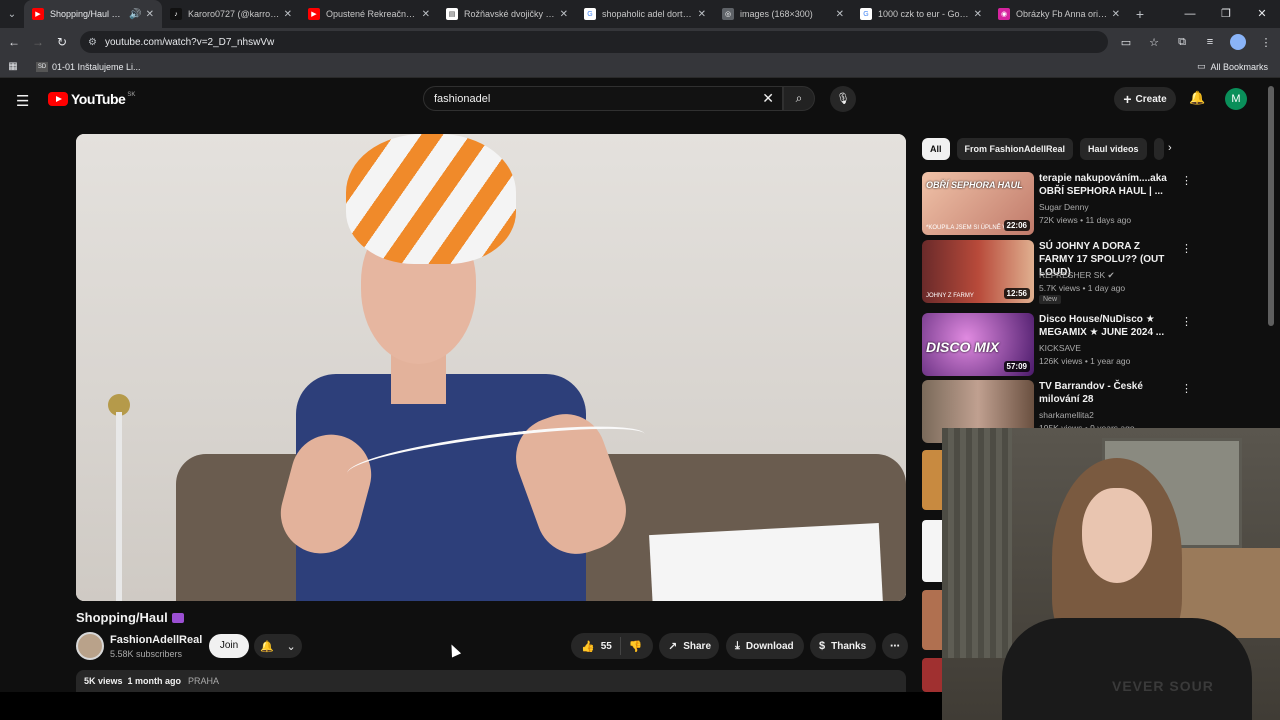  Describe the element at coordinates (1113, 149) in the screenshot. I see `chip-haul-videos: Haul videos` at that location.